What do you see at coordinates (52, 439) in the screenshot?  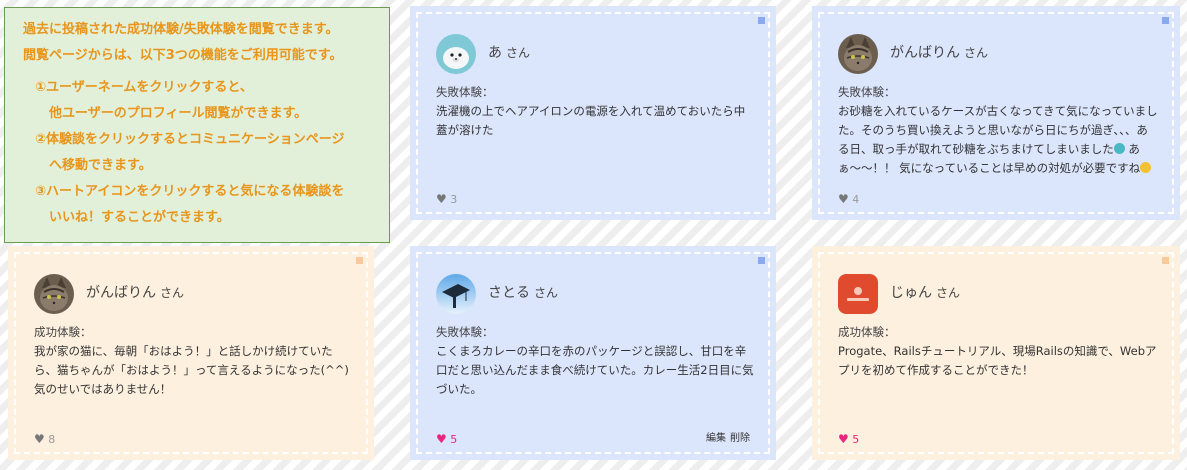 I see `like-count: 8` at bounding box center [52, 439].